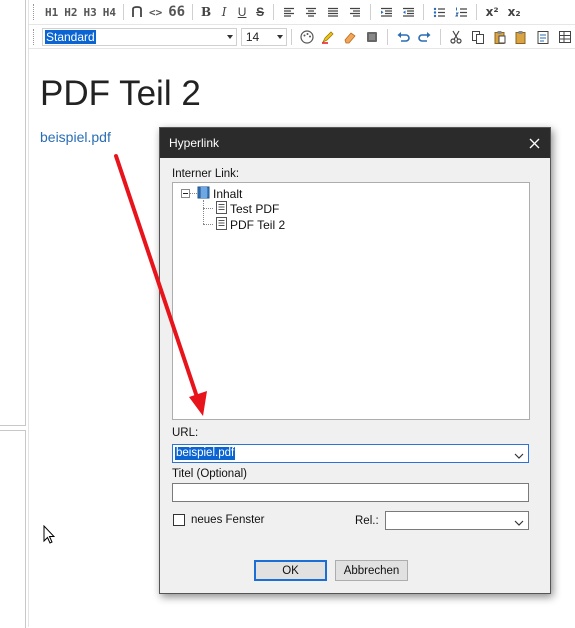  What do you see at coordinates (51, 12) in the screenshot?
I see `heading1-button: H1` at bounding box center [51, 12].